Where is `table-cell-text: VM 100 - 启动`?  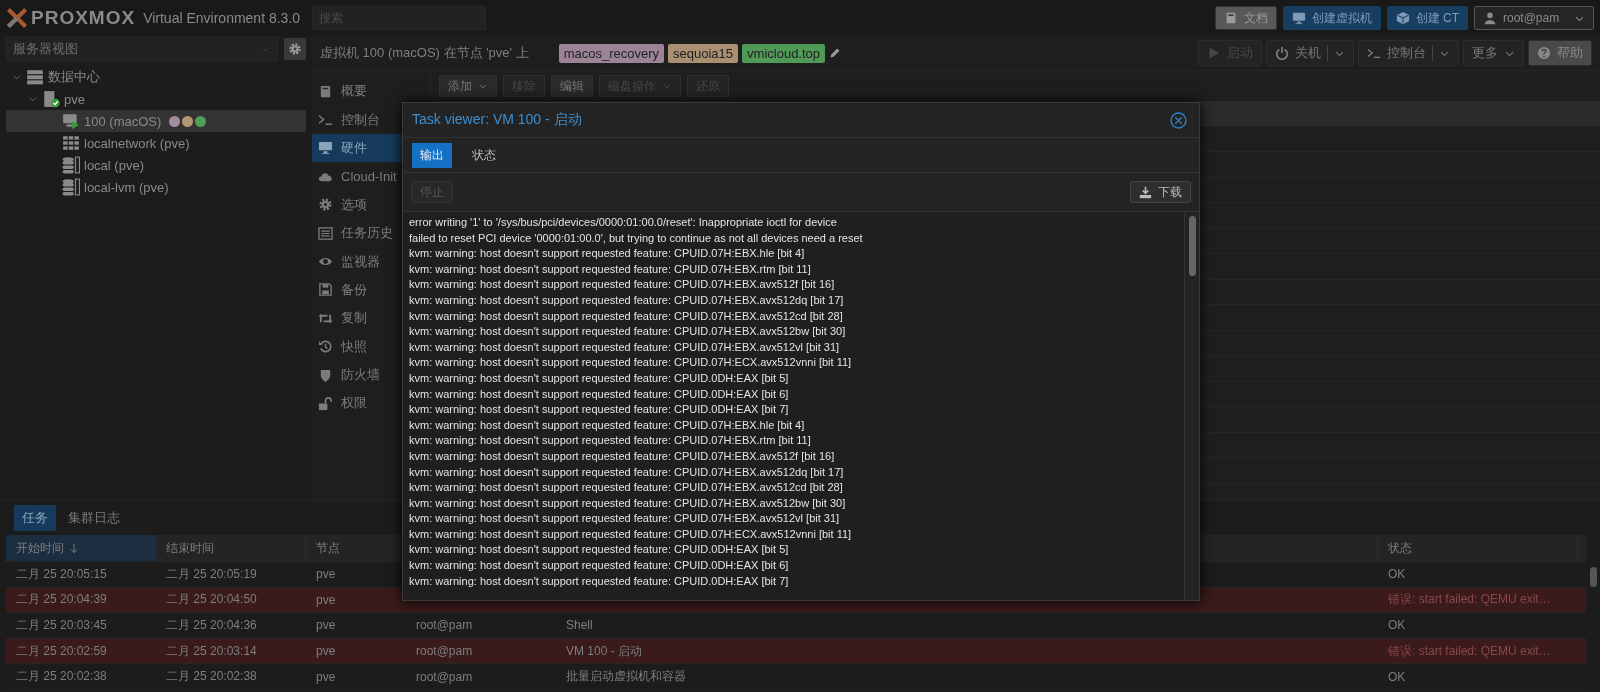
table-cell-text: VM 100 - 启动 is located at coordinates (604, 651).